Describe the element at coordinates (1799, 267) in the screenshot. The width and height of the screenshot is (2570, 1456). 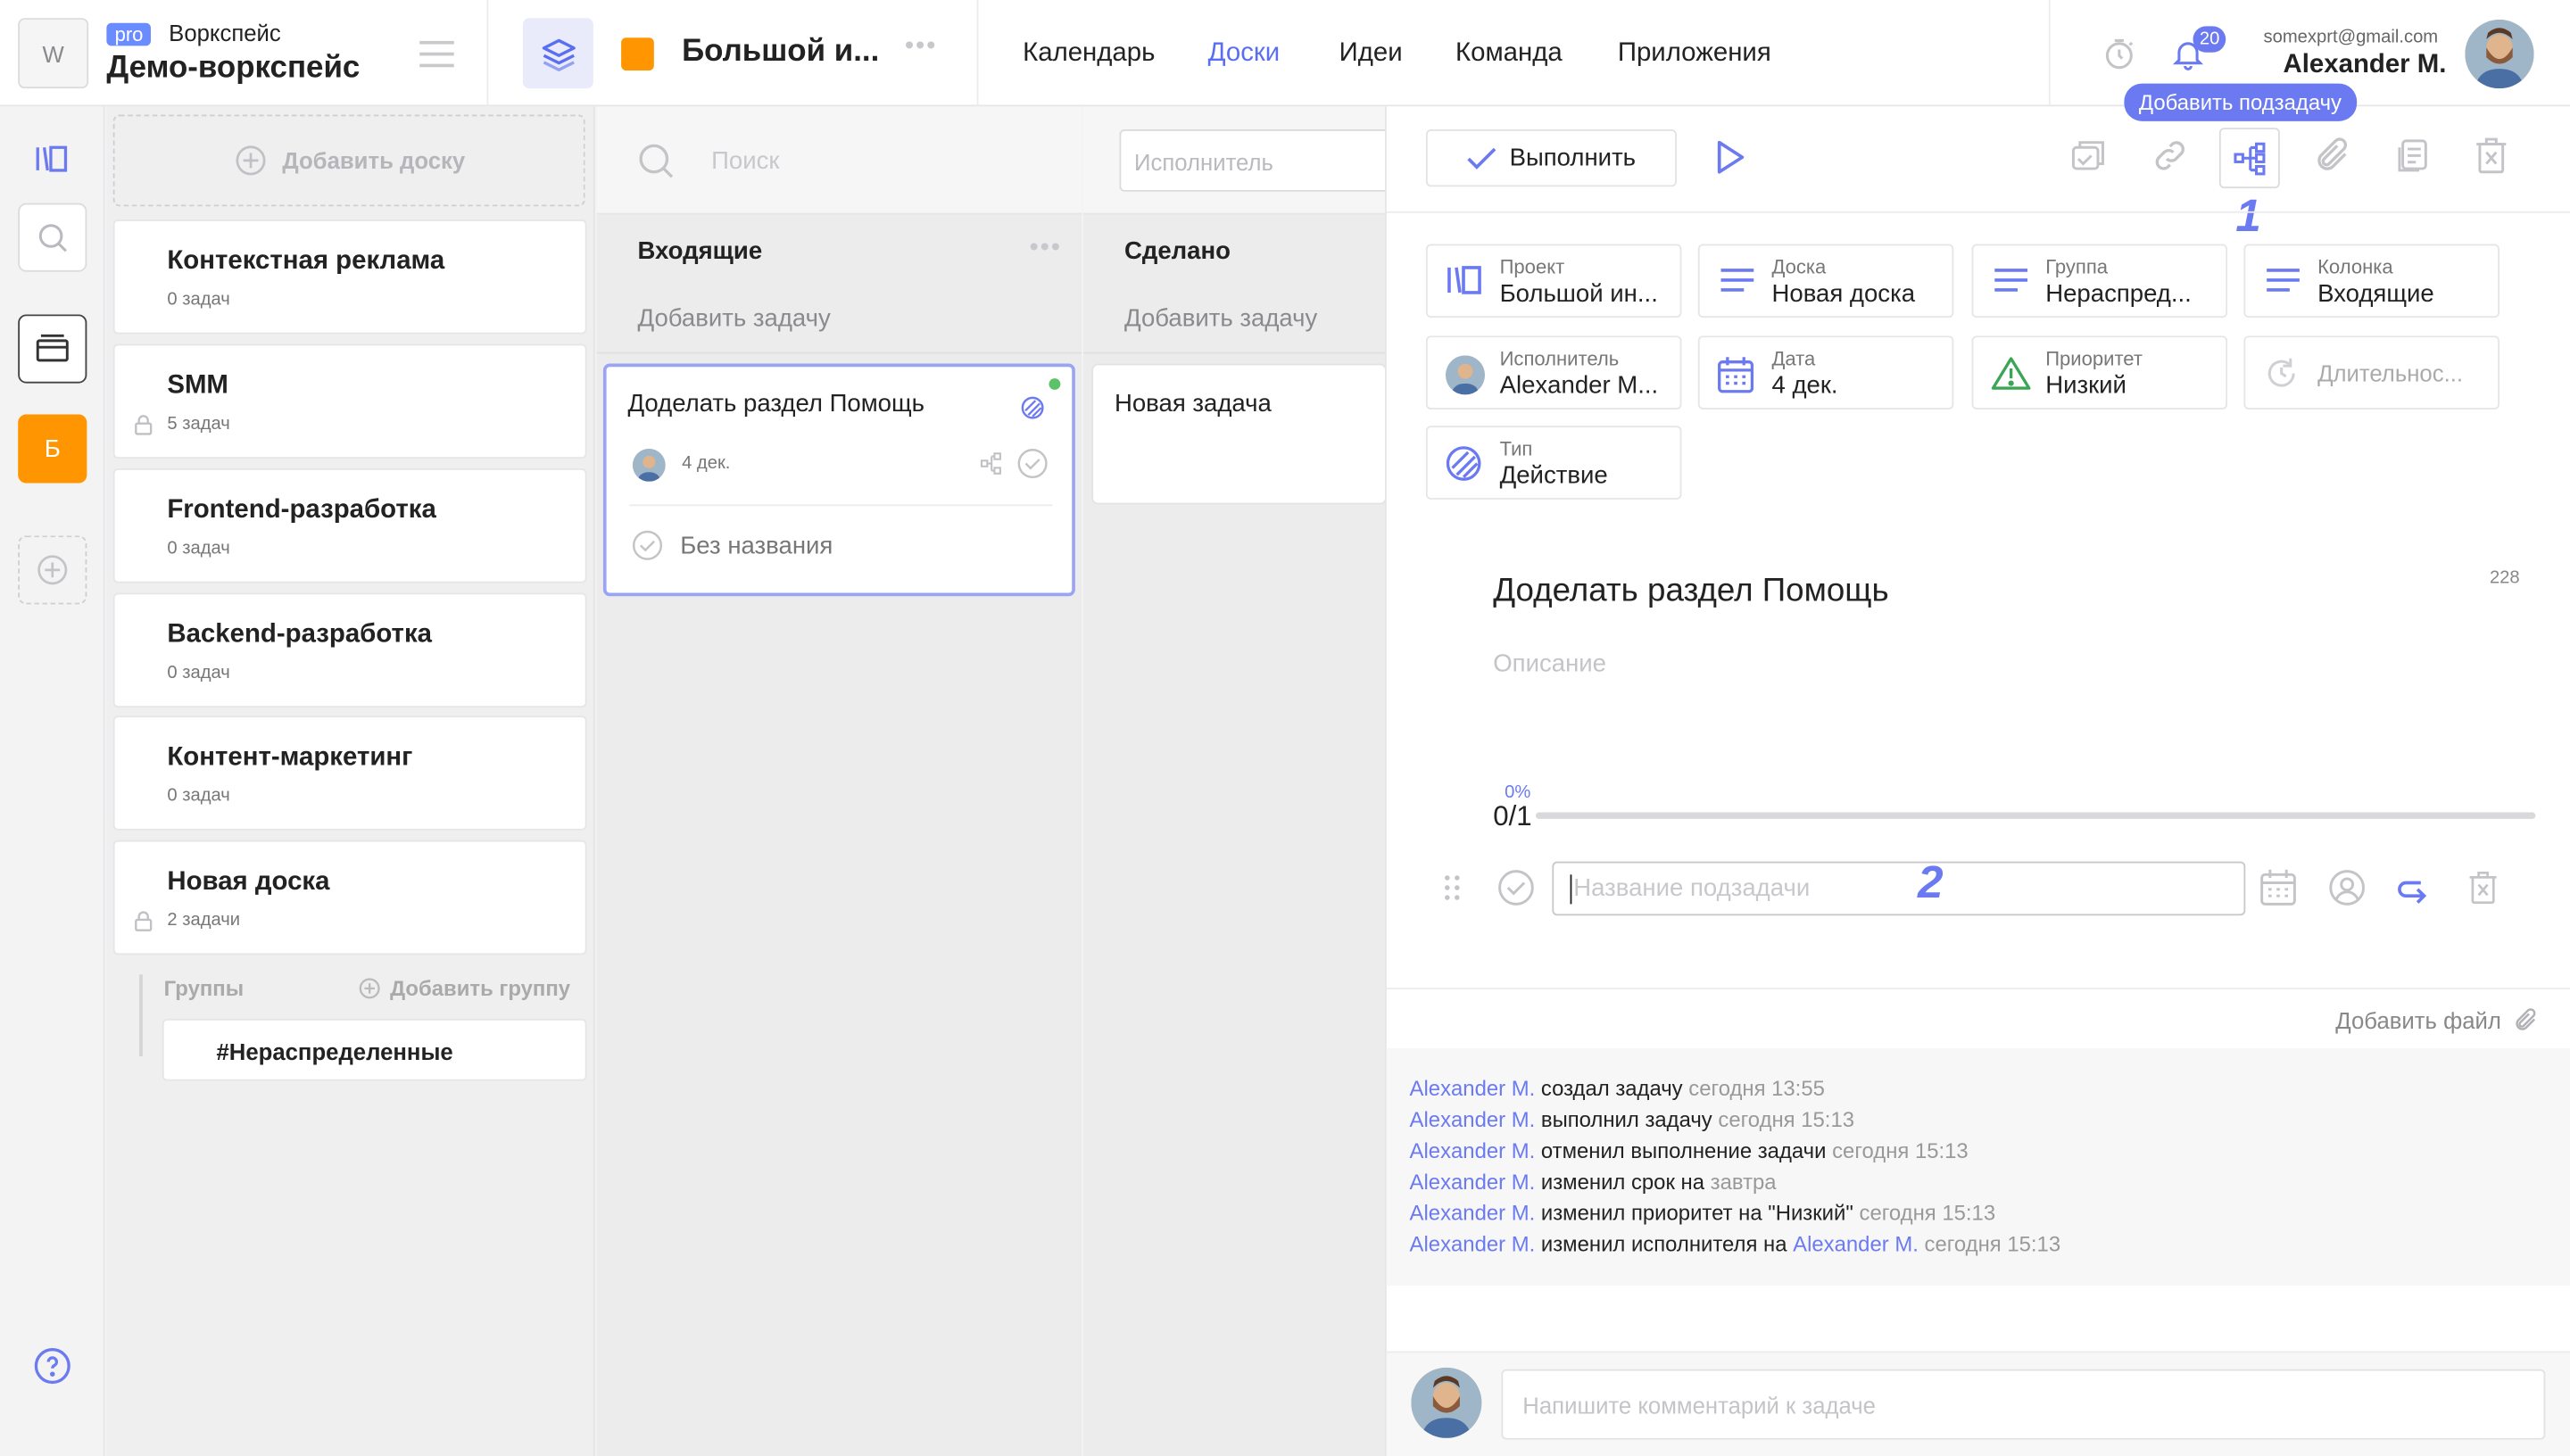
I see `property-label: Доска` at that location.